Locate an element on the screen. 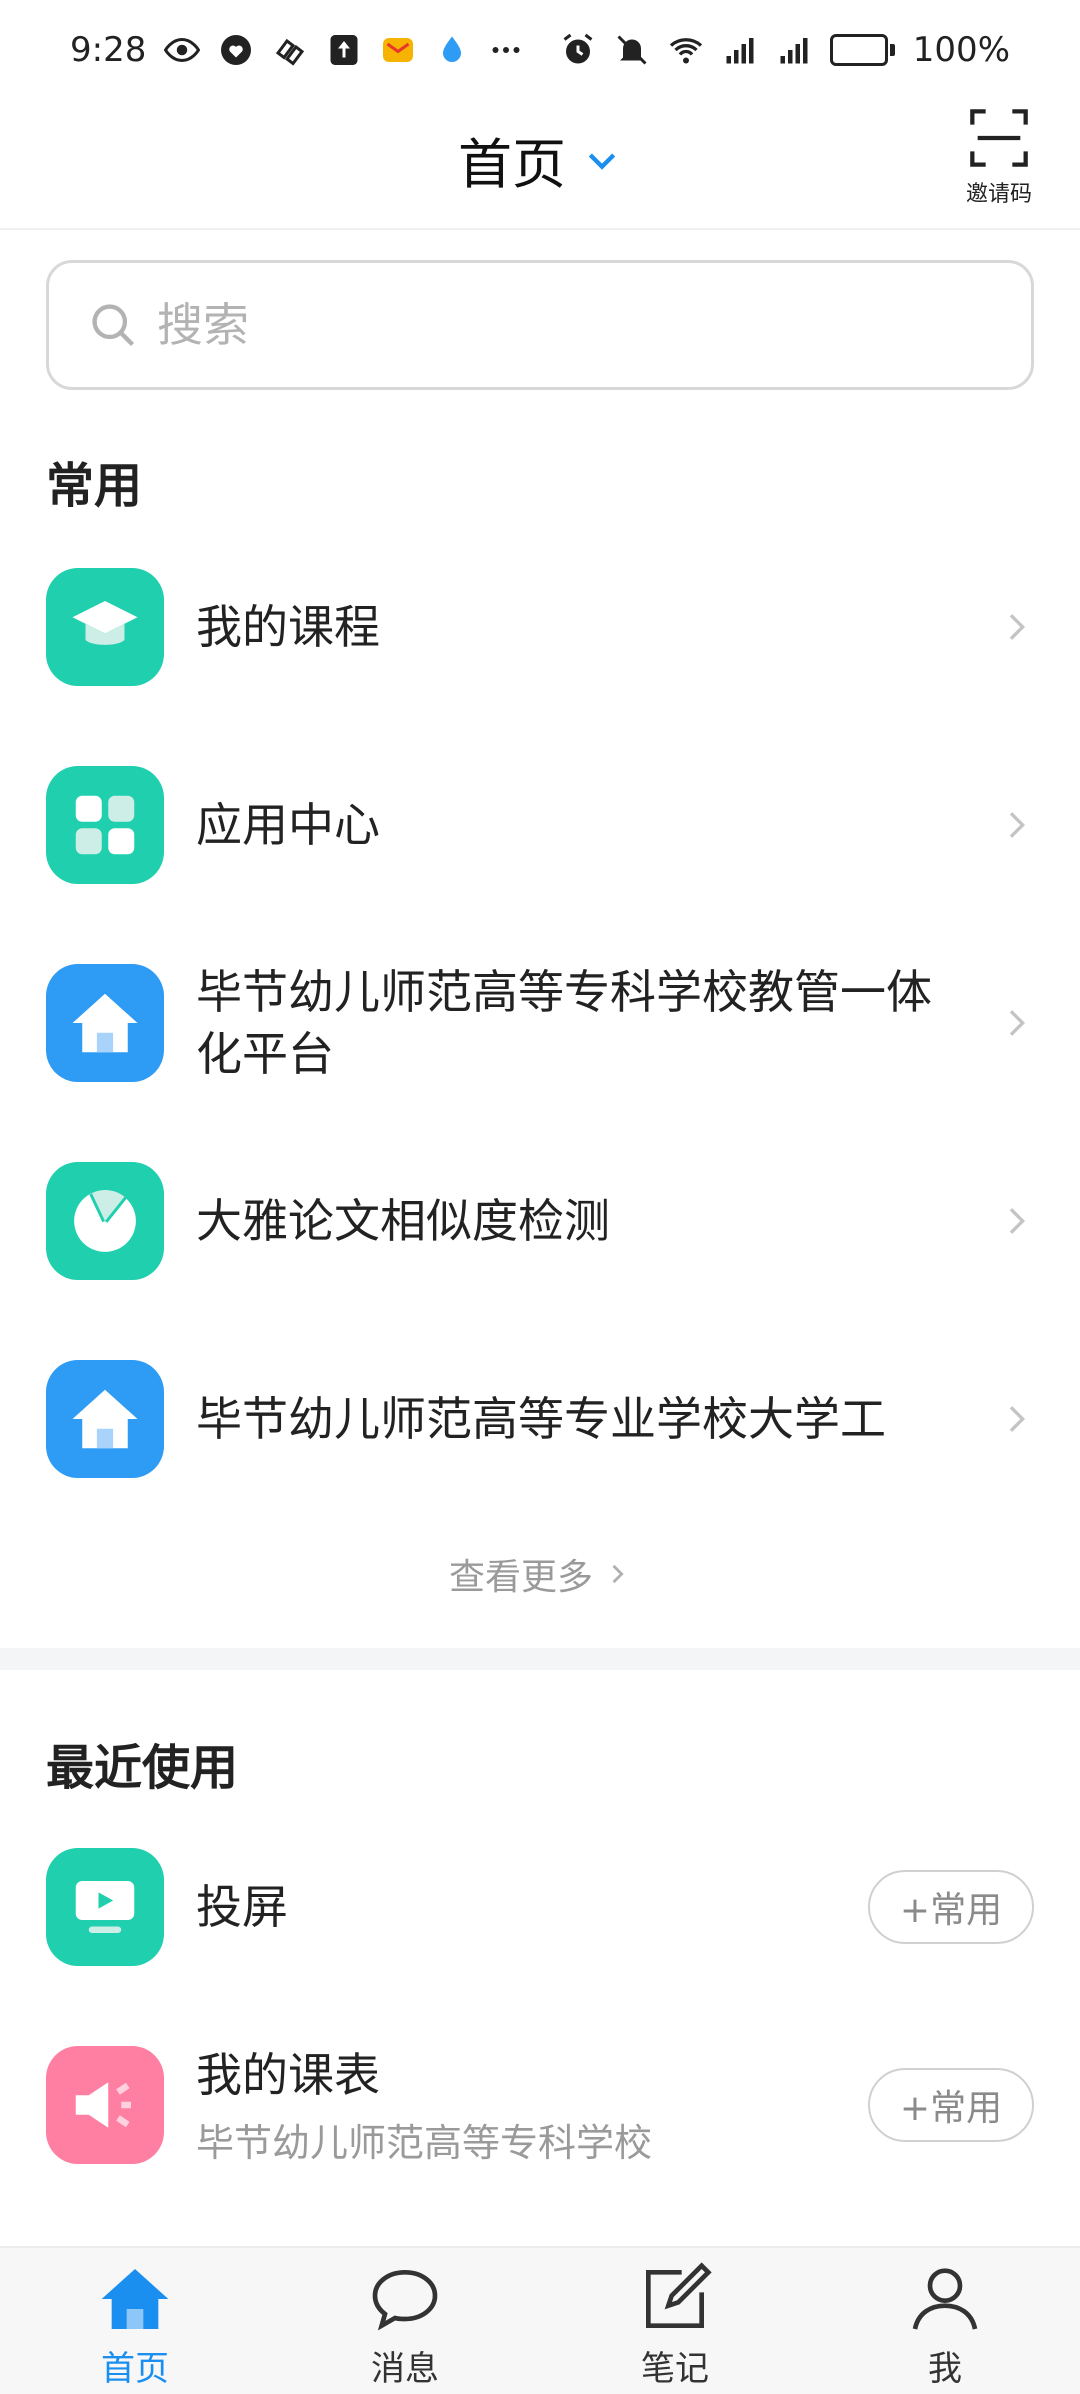  pie-icon is located at coordinates (105, 1221).